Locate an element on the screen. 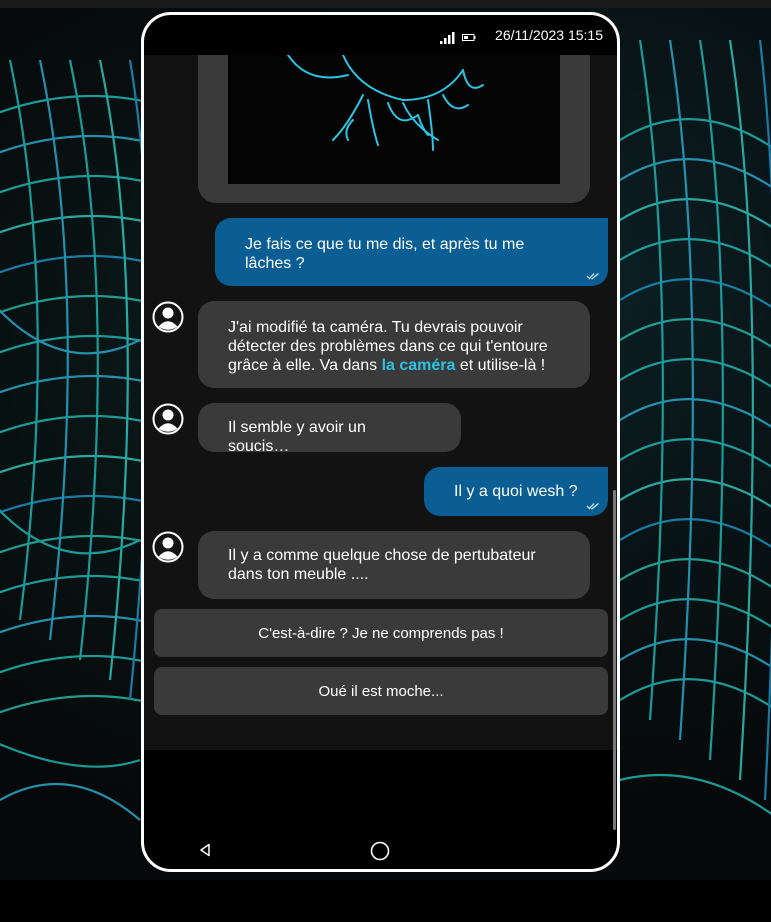 The image size is (771, 922). home-circle-icon is located at coordinates (380, 851).